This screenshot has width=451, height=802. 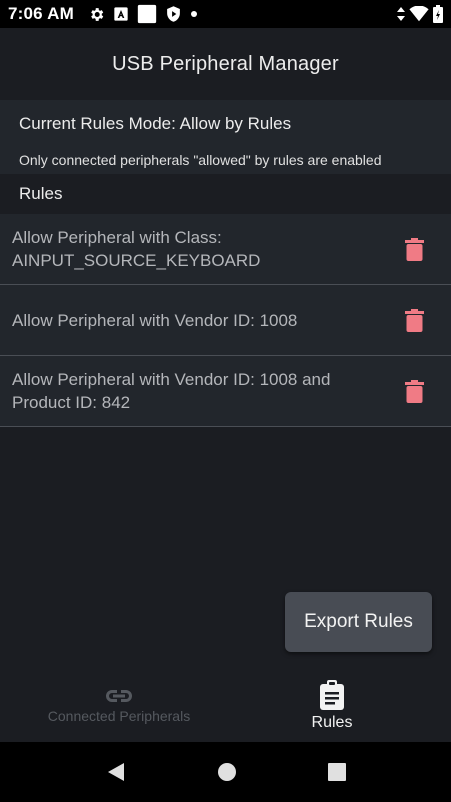 What do you see at coordinates (41, 13) in the screenshot?
I see `status-time: 7:06 AM` at bounding box center [41, 13].